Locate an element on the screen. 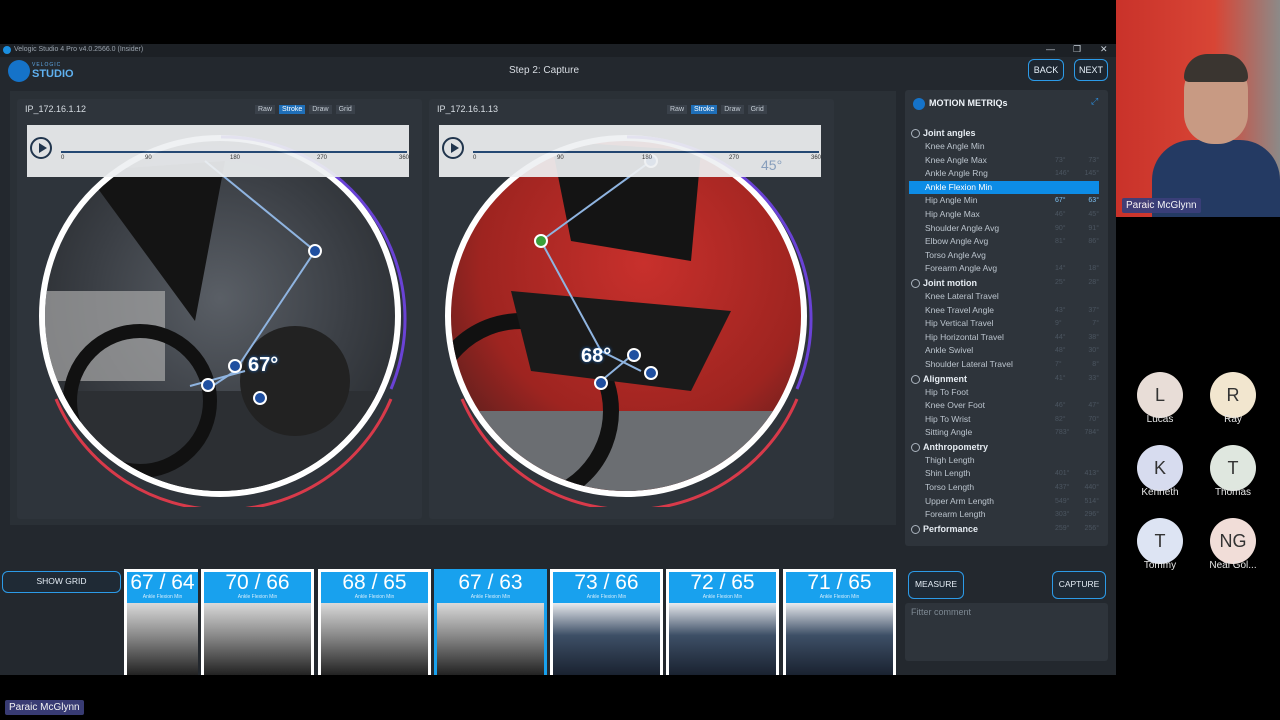 This screenshot has height=720, width=1280. metric-row: Ankle Angle Rng29°36° is located at coordinates (1004, 179).